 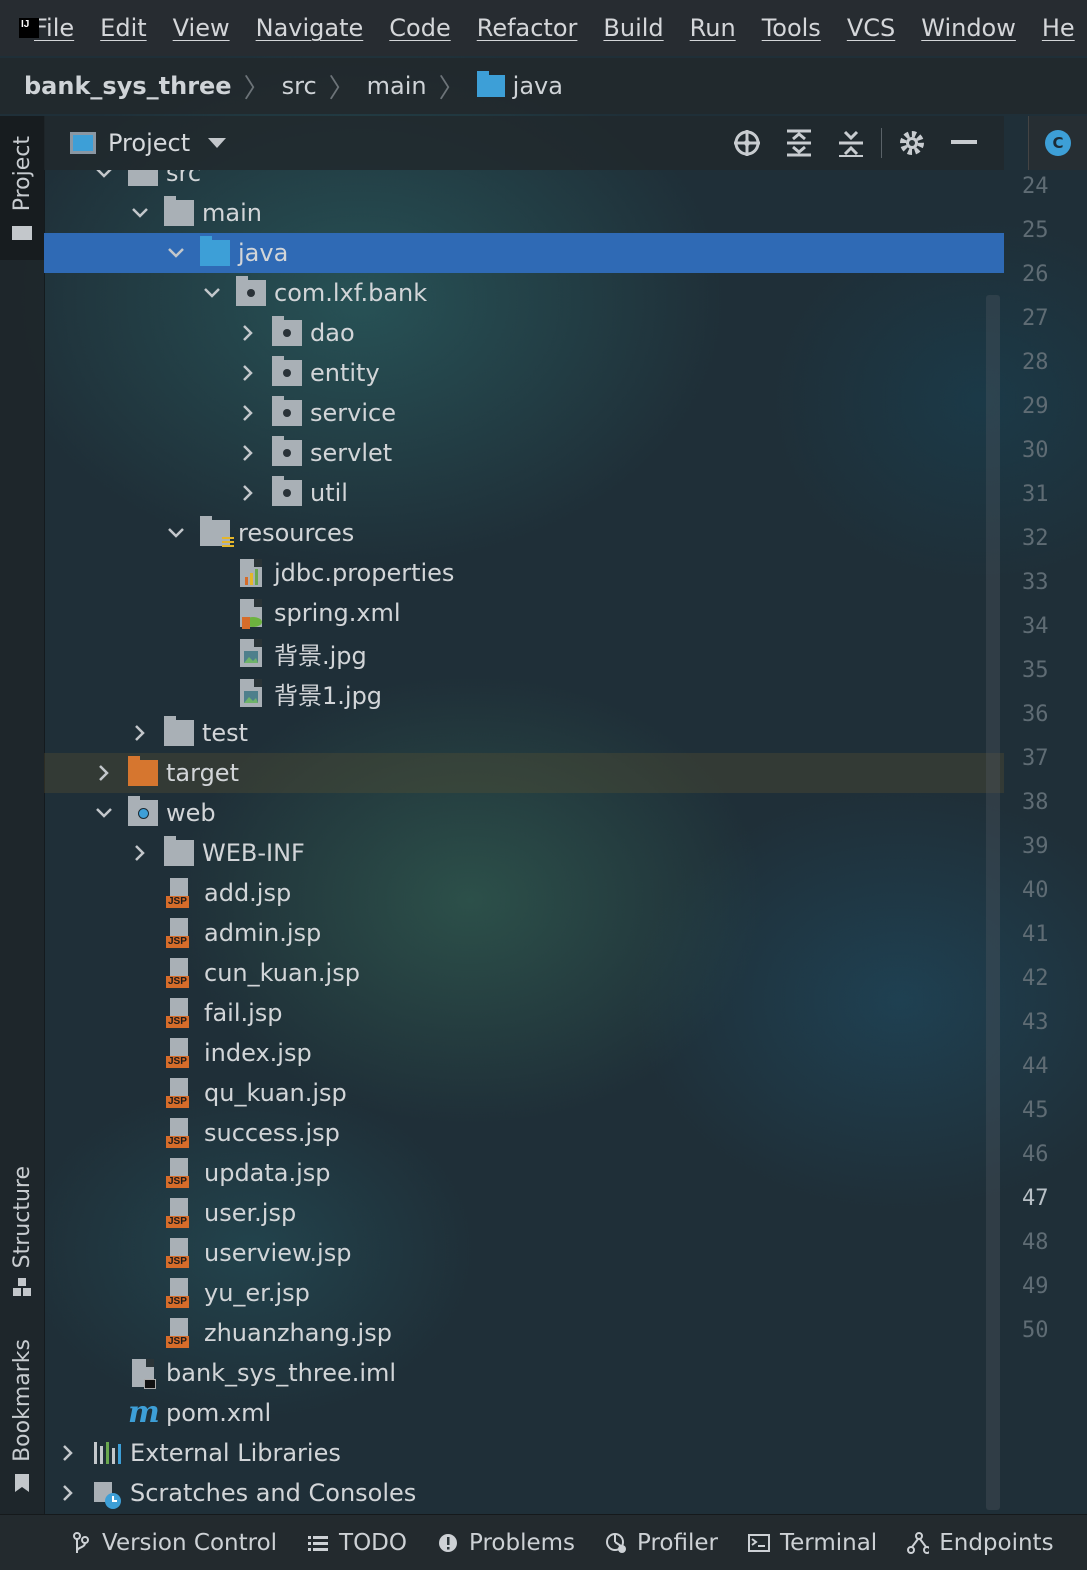 I want to click on menu-code: Code, so click(x=419, y=28).